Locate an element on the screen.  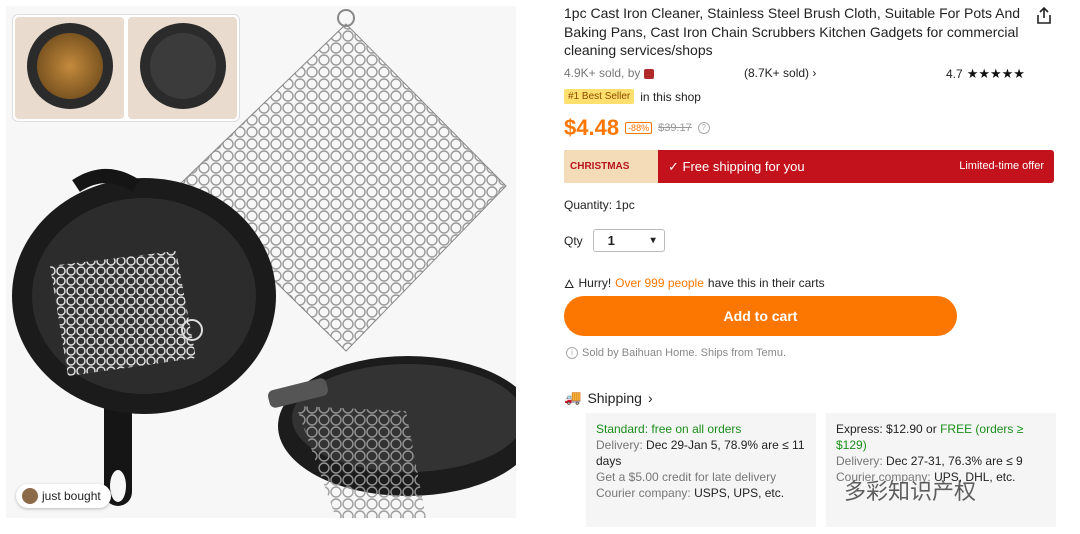
rating: 4.7 ★★★★★ is located at coordinates (985, 74).